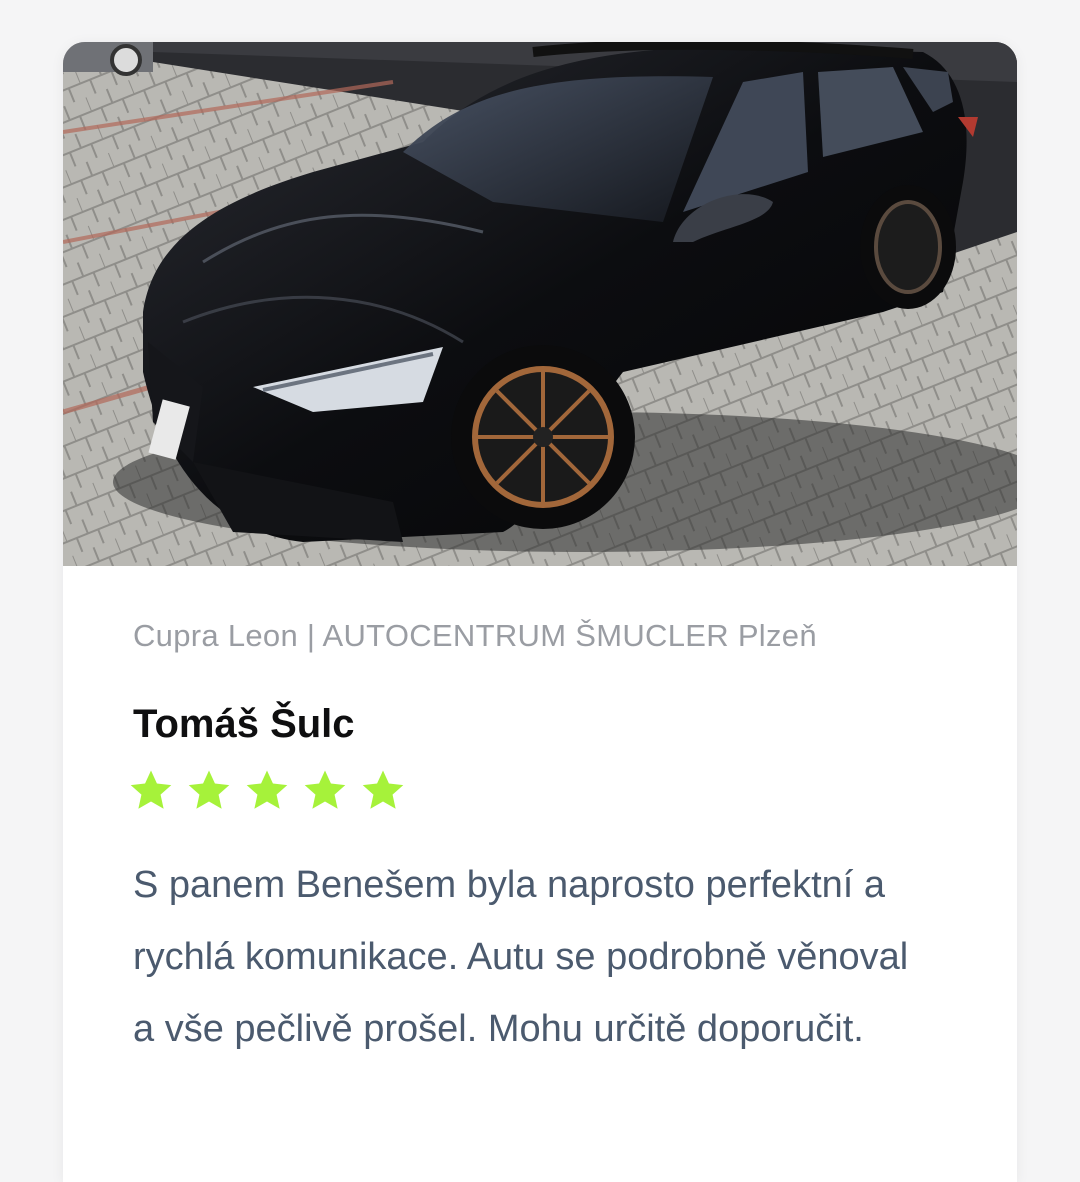 The image size is (1080, 1182). What do you see at coordinates (244, 724) in the screenshot?
I see `reviewer-name: Tomáš Šulc` at bounding box center [244, 724].